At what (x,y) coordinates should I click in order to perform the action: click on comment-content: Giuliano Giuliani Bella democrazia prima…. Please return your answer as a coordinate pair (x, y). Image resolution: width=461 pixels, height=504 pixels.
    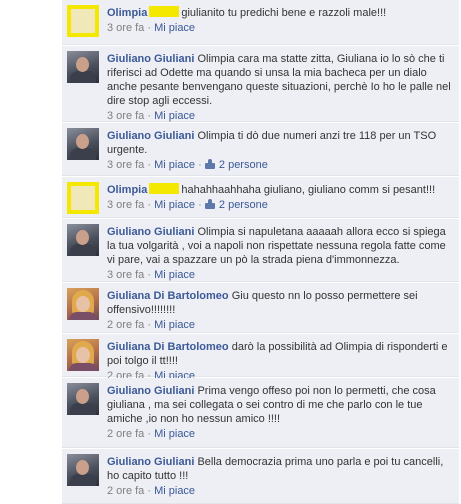
    Looking at the image, I should click on (281, 476).